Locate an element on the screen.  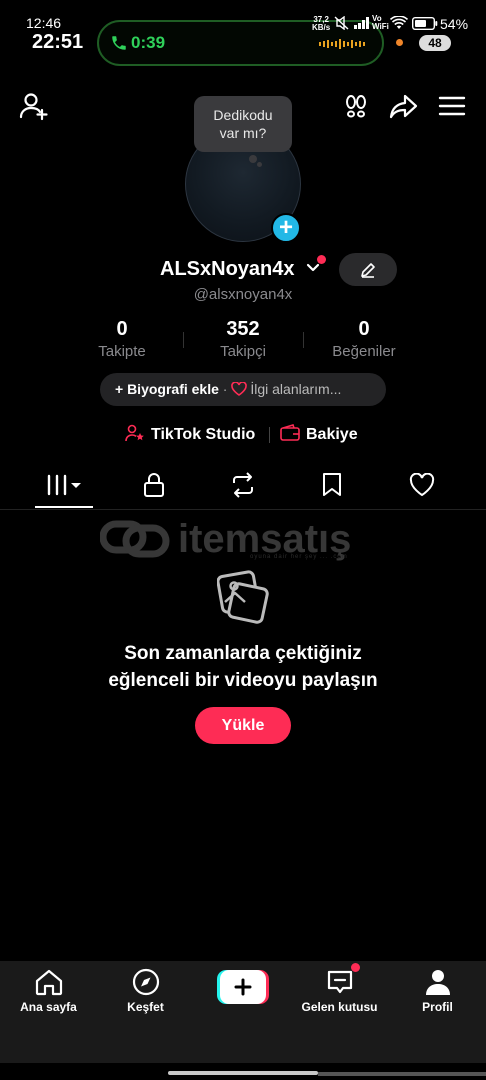
network-speed: 37,2 KB/s is located at coordinates (321, 23).